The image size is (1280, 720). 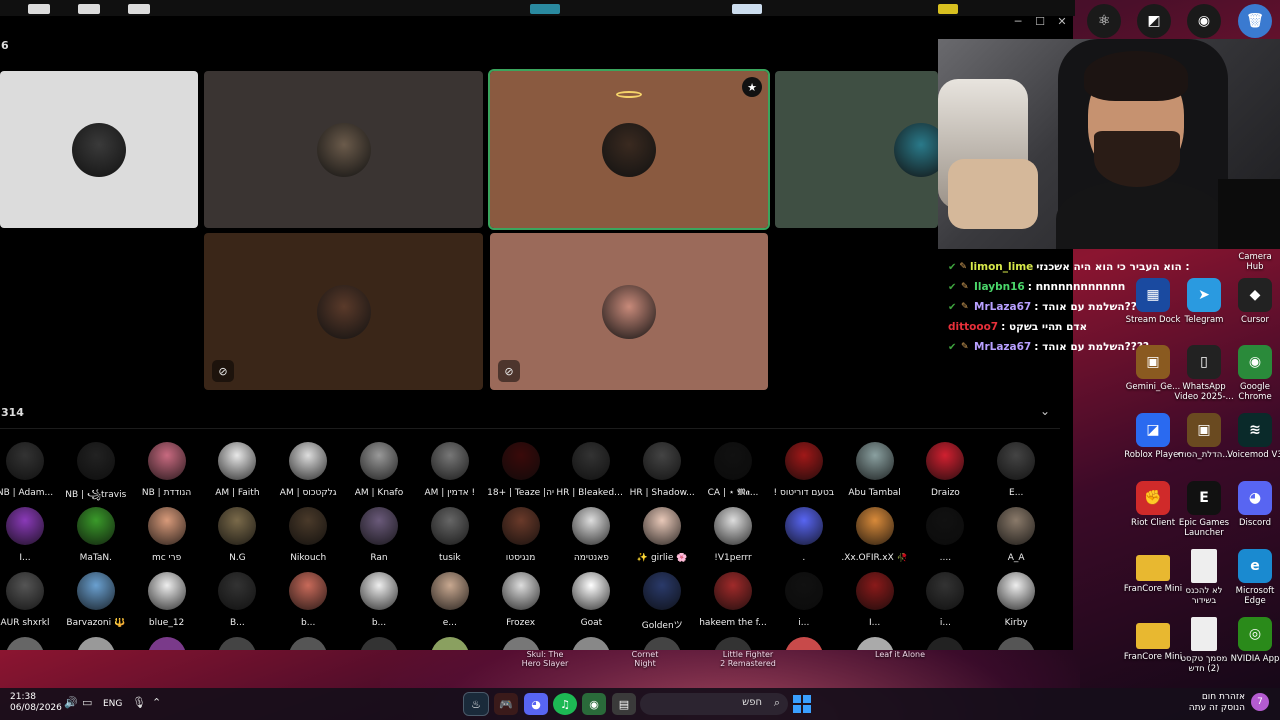 What do you see at coordinates (624, 704) in the screenshot?
I see `file-explorer-icon: ▤` at bounding box center [624, 704].